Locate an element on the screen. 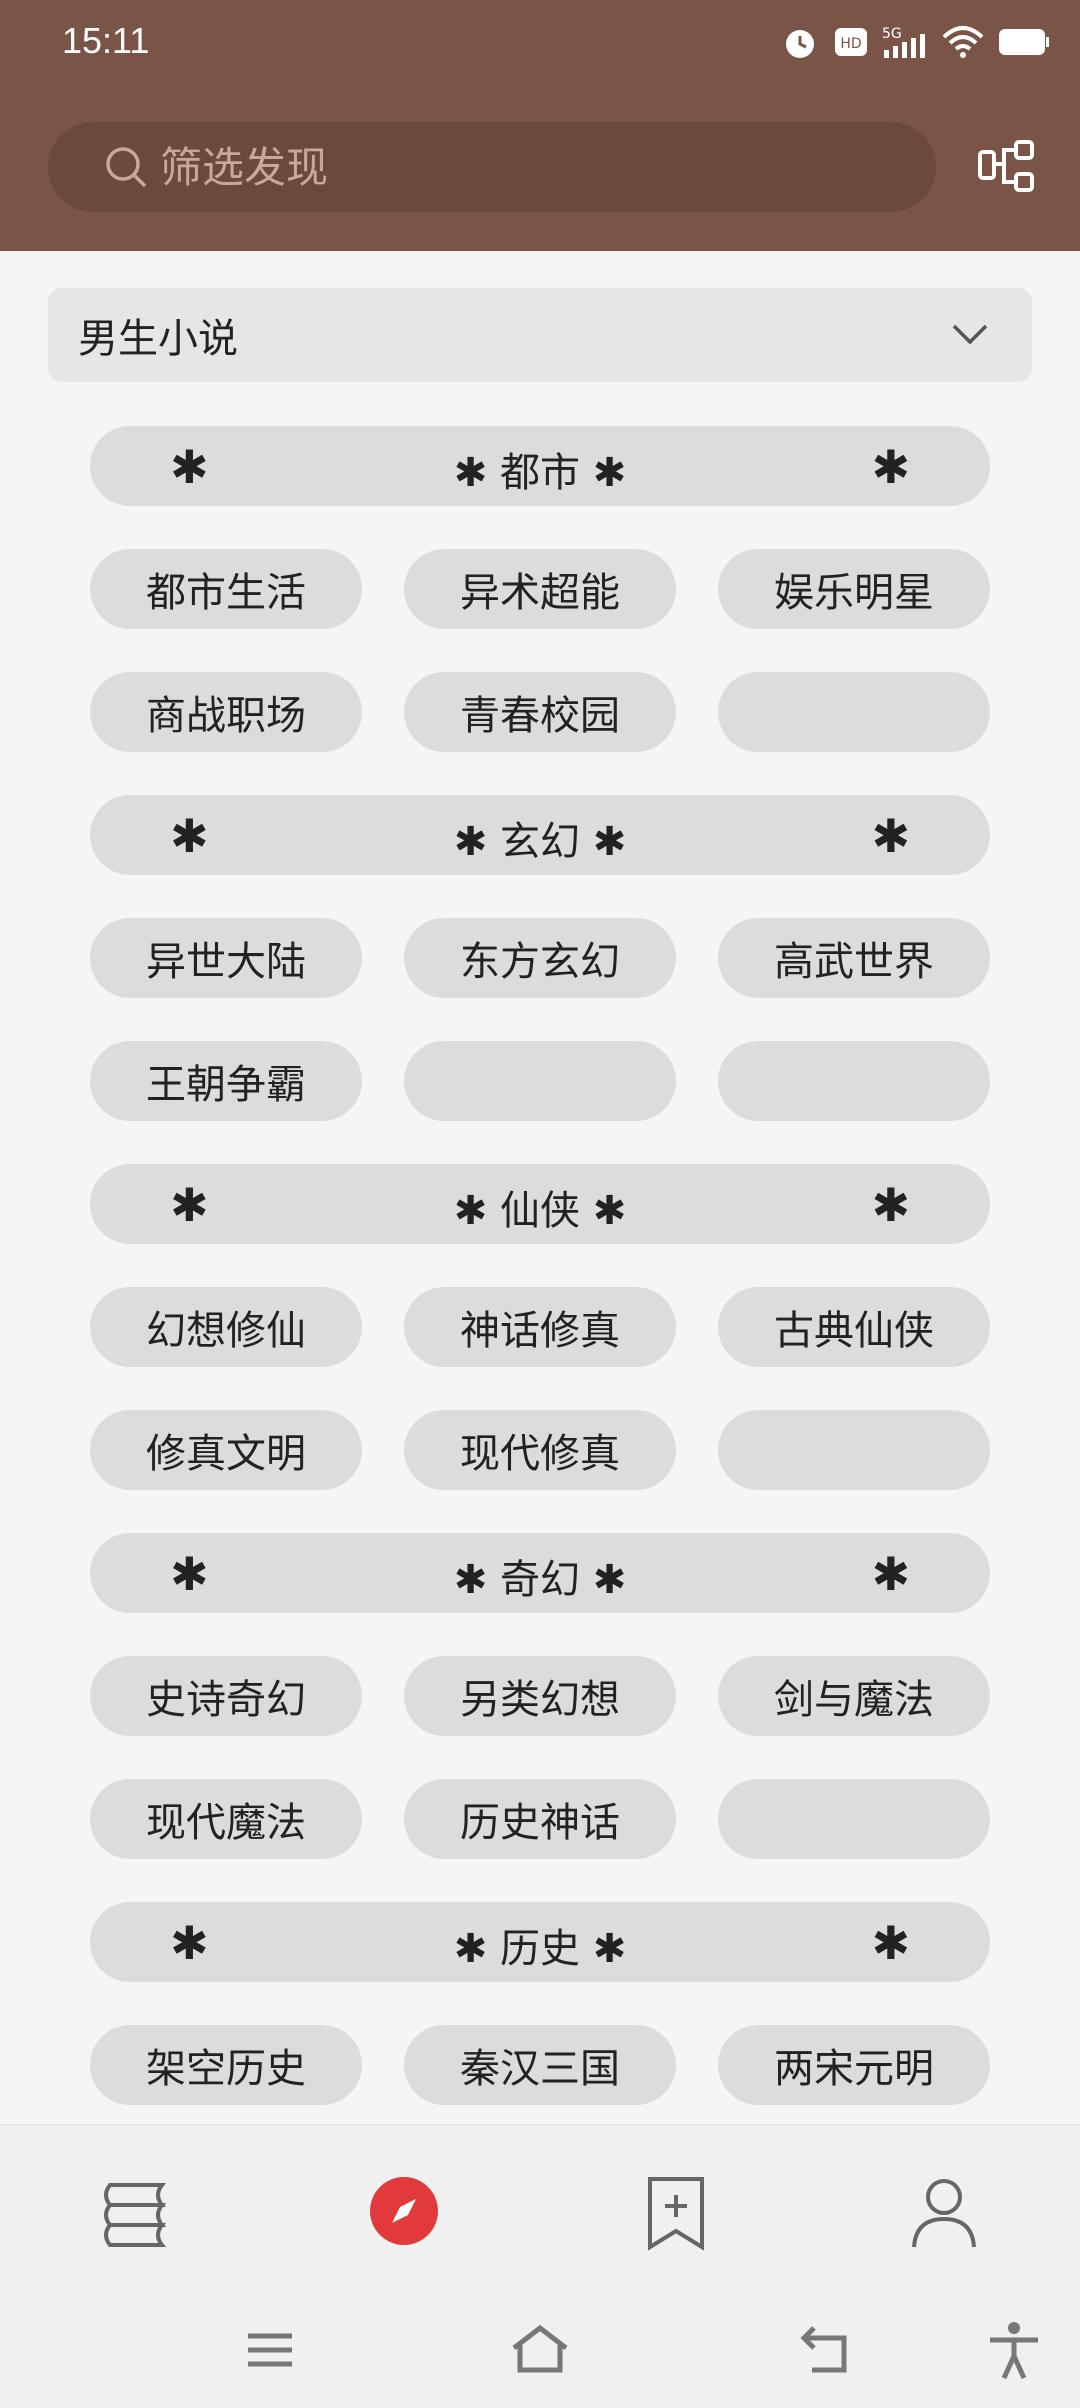  tag-button: 史诗奇幻 is located at coordinates (226, 1696).